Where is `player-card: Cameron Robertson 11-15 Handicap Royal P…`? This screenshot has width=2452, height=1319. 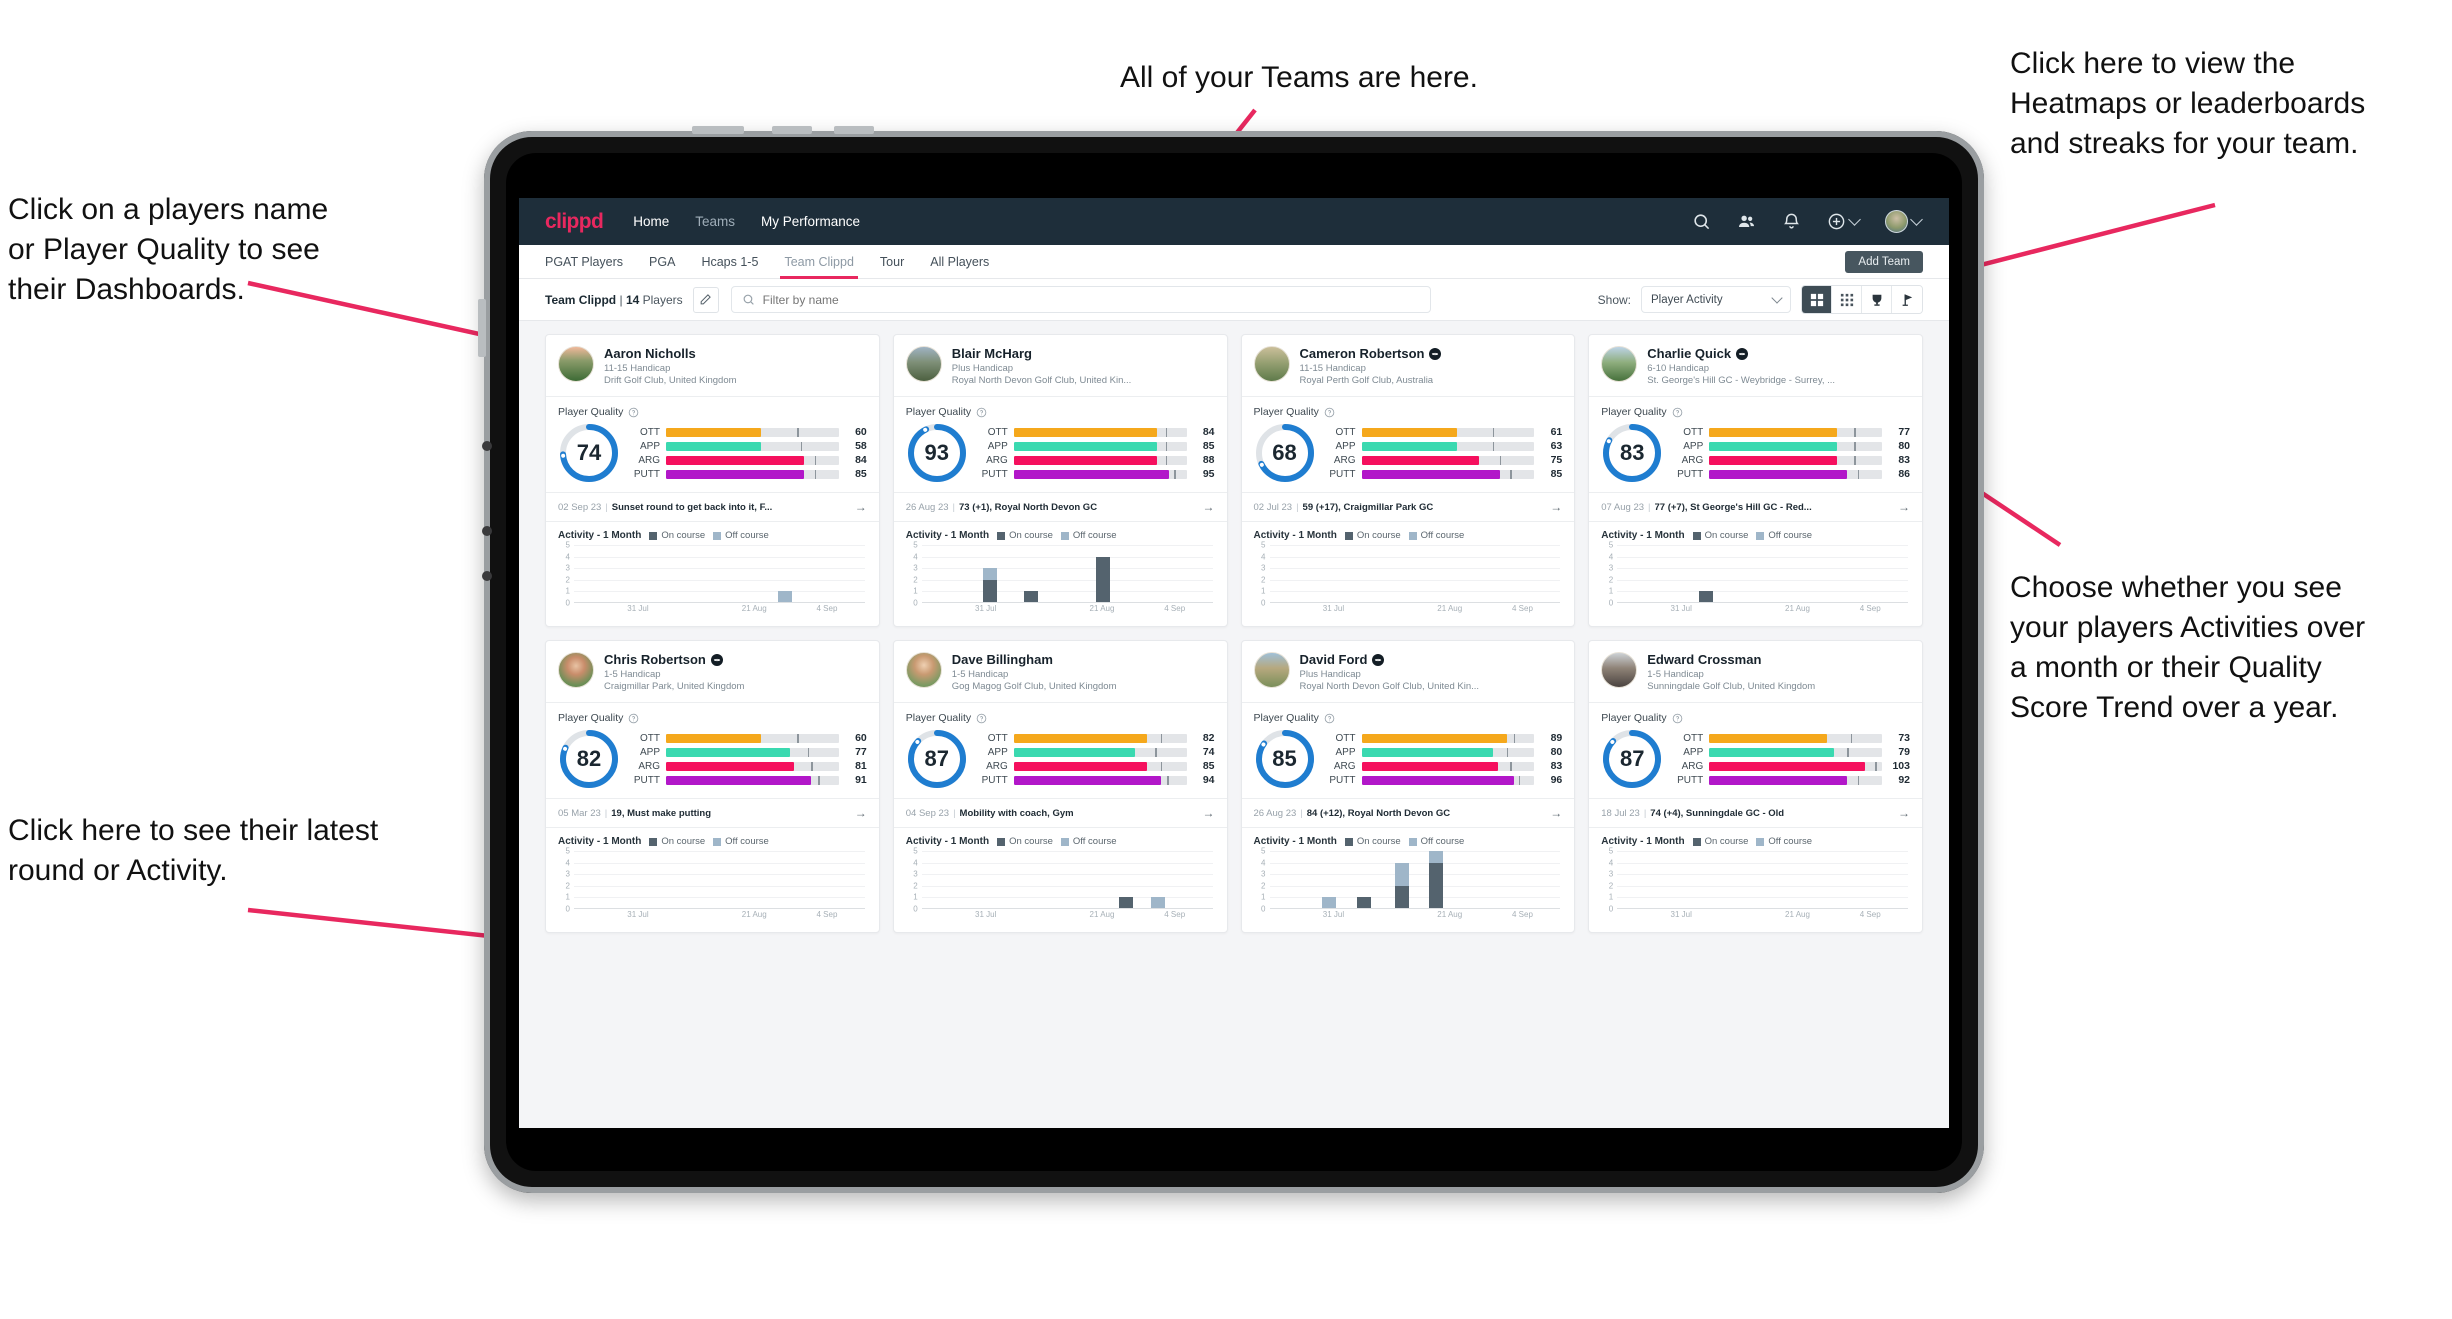
player-card: Cameron Robertson 11-15 Handicap Royal P… is located at coordinates (1408, 480).